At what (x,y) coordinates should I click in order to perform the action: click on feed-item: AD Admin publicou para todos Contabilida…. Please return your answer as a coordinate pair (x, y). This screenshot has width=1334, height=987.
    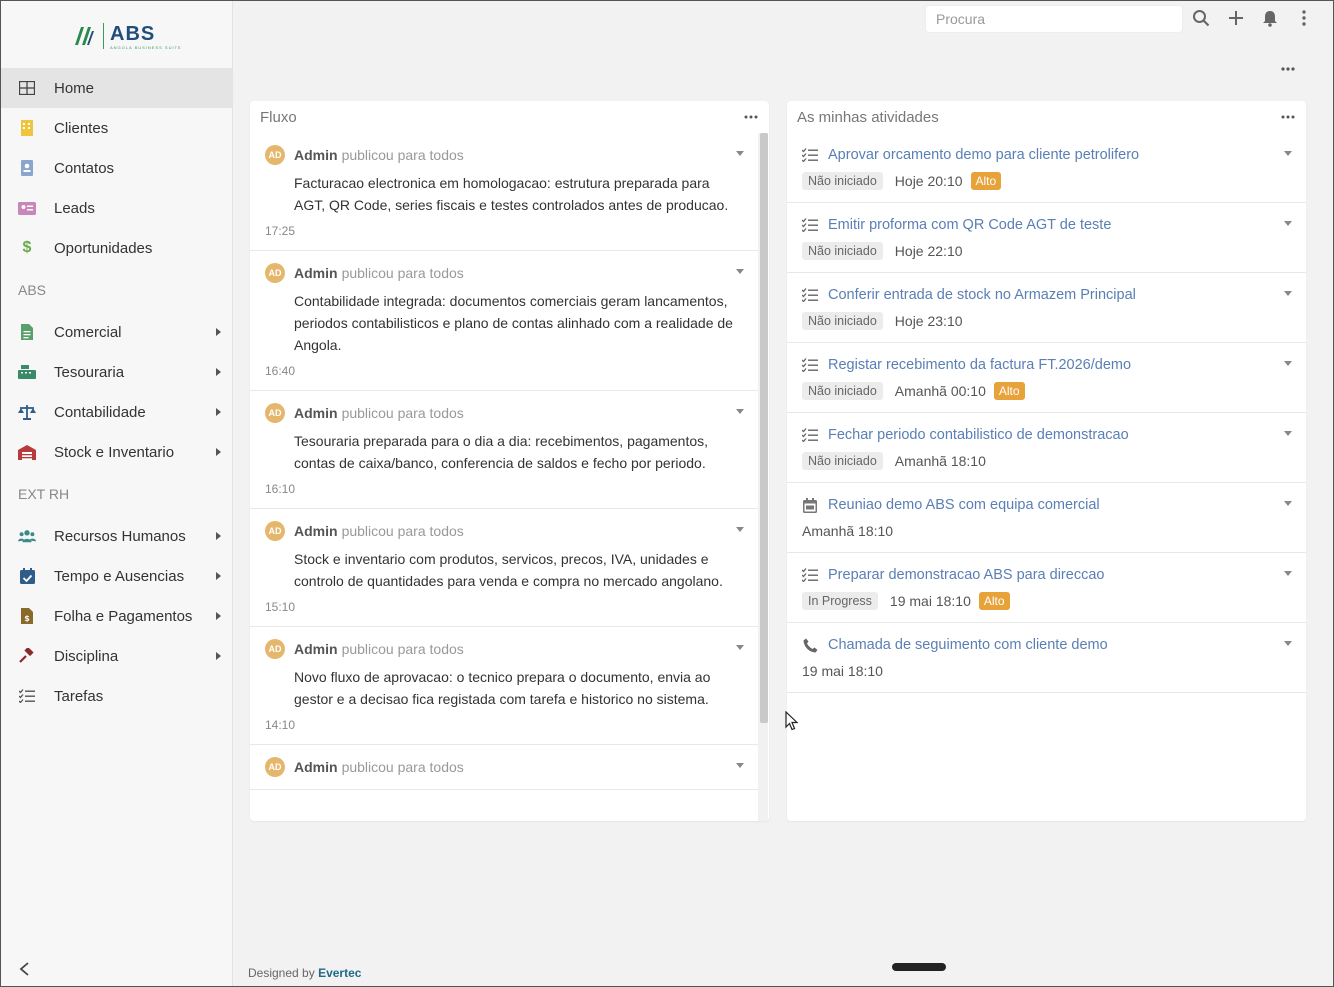
    Looking at the image, I should click on (504, 321).